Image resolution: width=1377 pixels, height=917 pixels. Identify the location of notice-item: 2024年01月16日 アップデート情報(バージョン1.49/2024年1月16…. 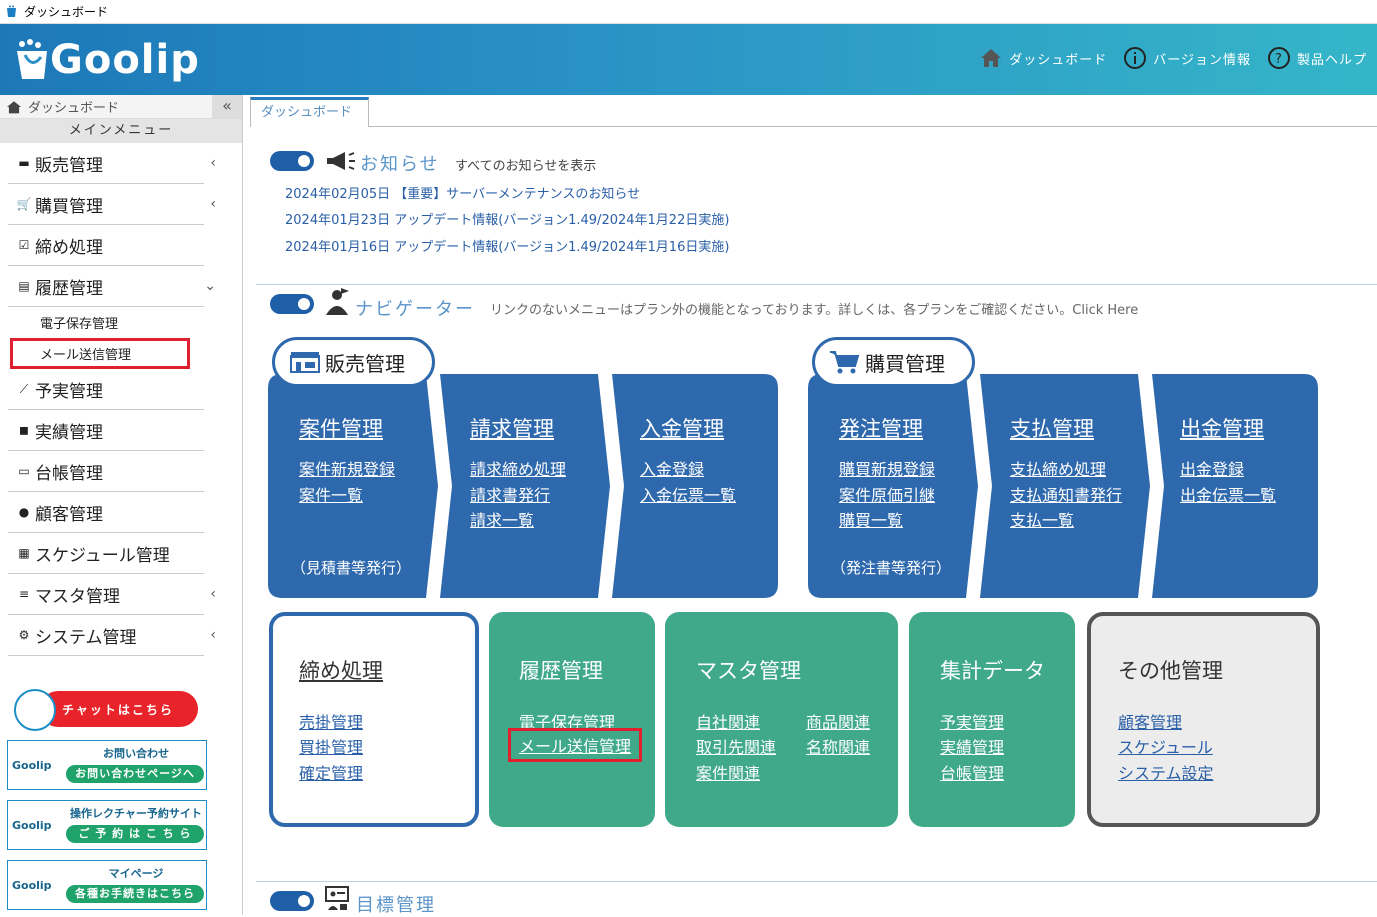
(507, 245).